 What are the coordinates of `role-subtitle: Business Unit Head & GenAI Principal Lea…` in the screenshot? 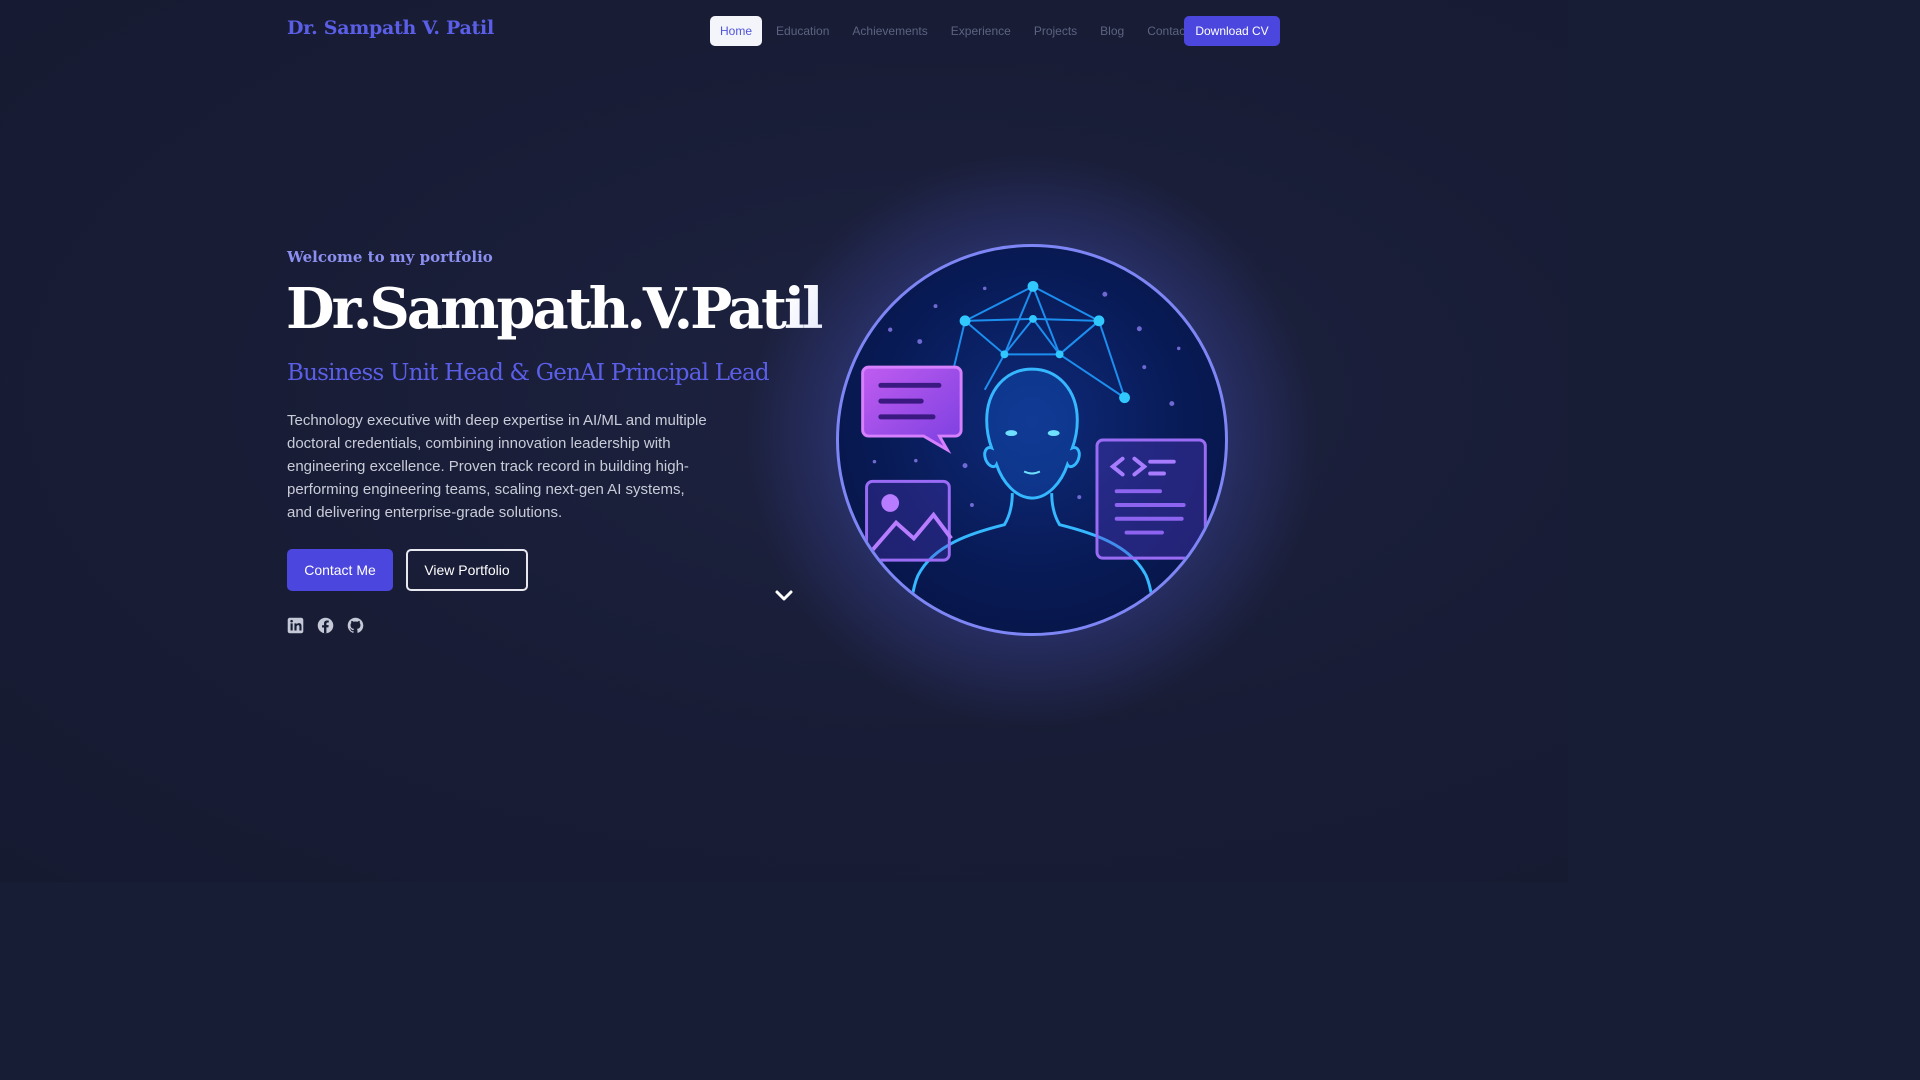 It's located at (528, 373).